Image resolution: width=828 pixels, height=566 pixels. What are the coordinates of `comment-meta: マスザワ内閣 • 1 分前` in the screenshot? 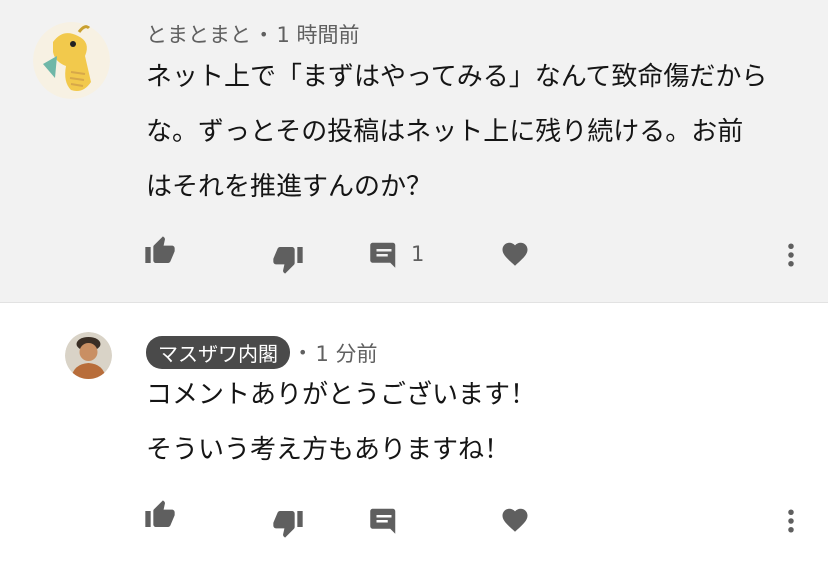 It's located at (261, 352).